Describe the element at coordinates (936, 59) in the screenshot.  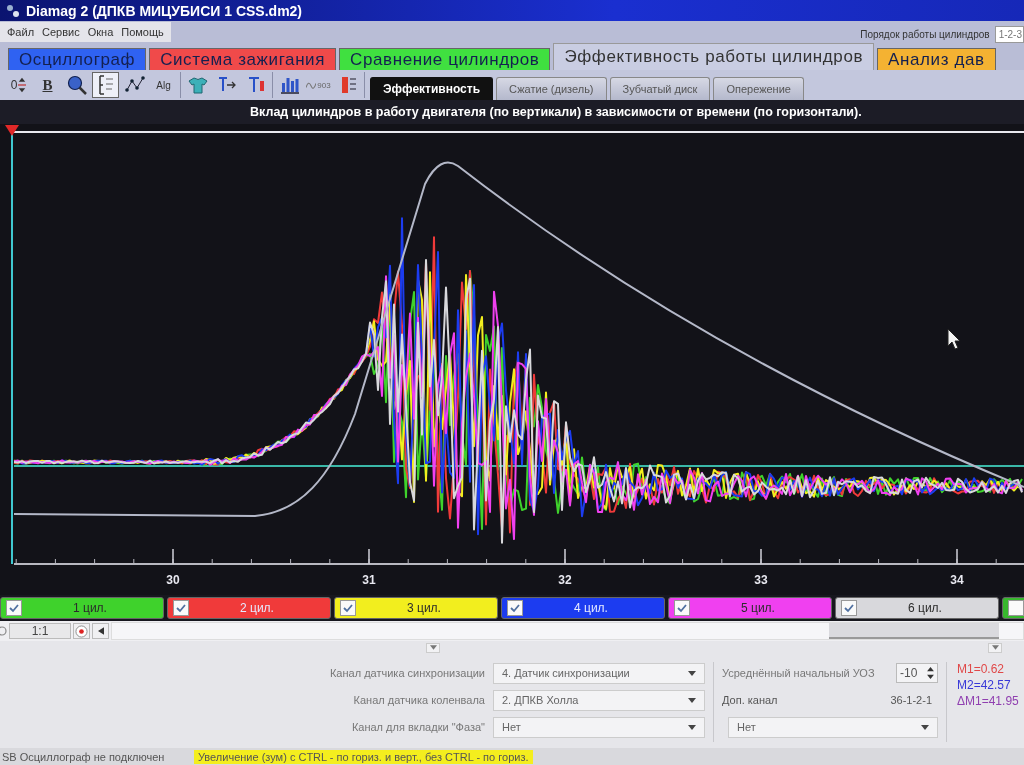
I see `tab: Анализ дав` at that location.